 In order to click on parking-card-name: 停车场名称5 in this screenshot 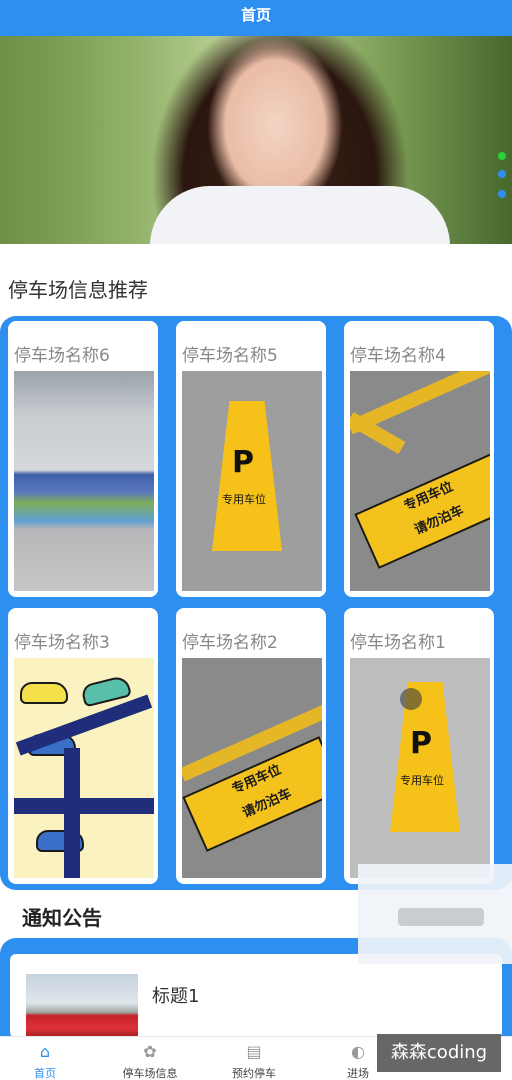, I will do `click(230, 356)`.